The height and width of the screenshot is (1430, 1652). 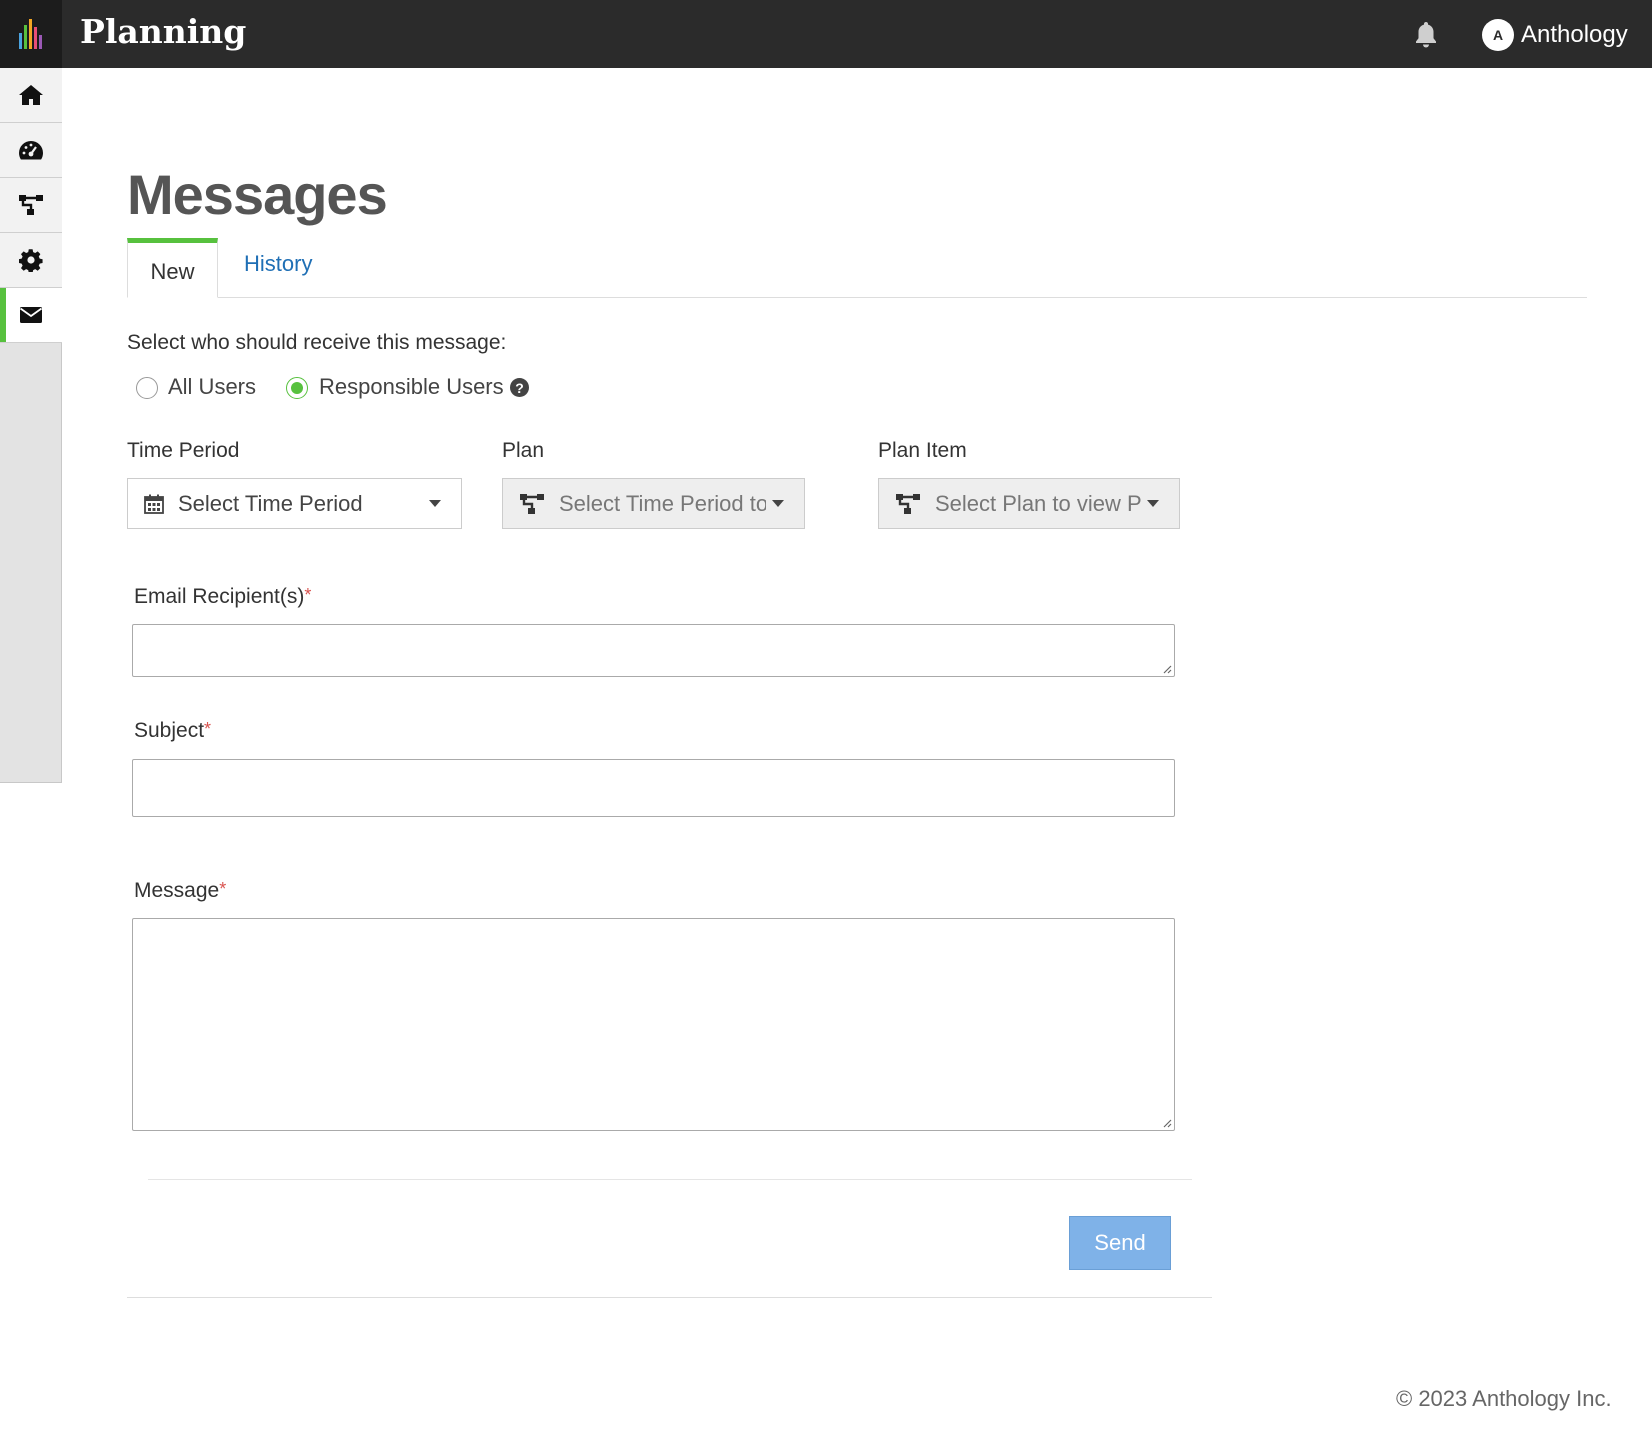 I want to click on message-label: Message*, so click(x=180, y=891).